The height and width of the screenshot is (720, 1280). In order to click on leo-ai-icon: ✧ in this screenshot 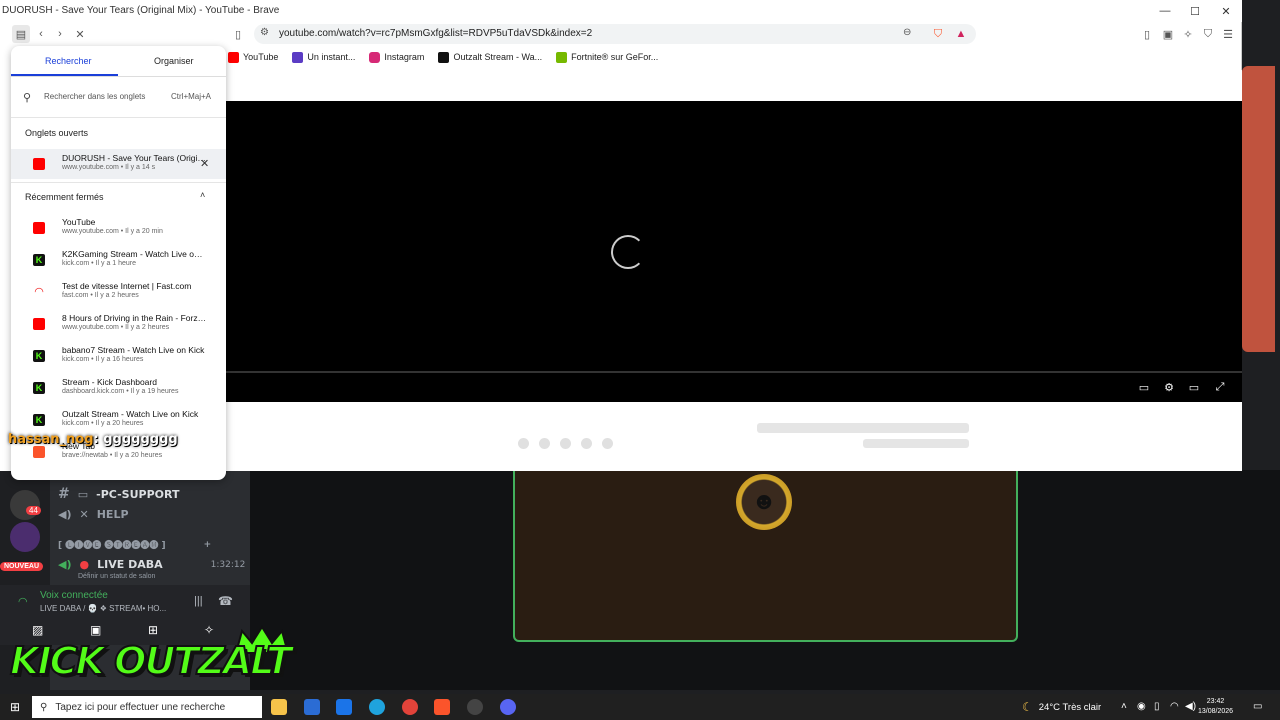, I will do `click(1188, 34)`.